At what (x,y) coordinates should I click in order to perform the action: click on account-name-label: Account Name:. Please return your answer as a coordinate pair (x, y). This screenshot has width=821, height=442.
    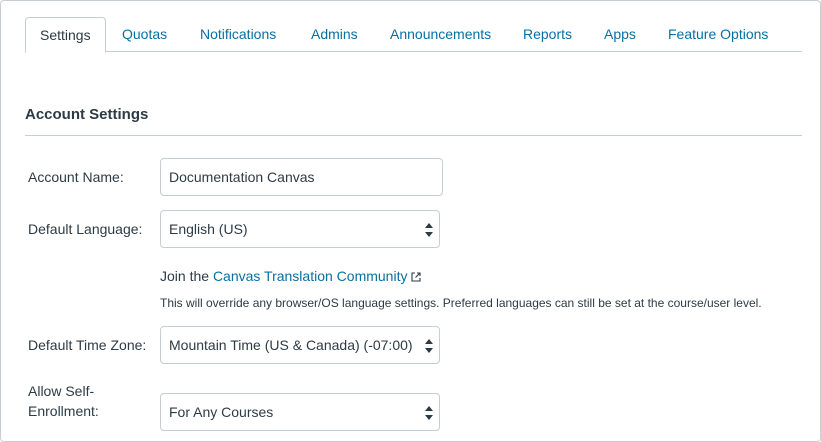
    Looking at the image, I should click on (76, 177).